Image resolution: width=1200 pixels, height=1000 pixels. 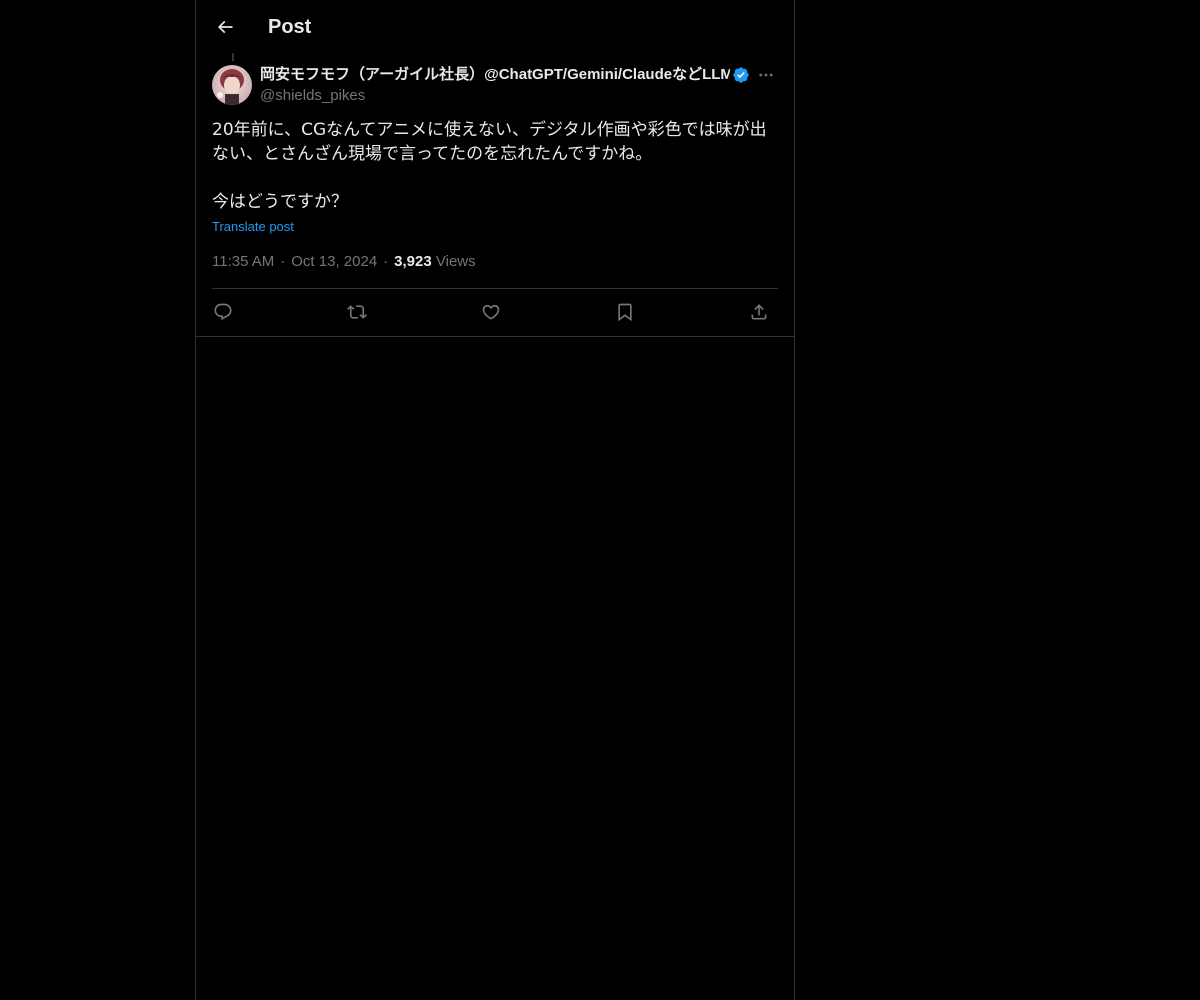 I want to click on post-meta: 11:35 AM · Oct 13, 2024 · 3,923 Views, so click(x=344, y=261).